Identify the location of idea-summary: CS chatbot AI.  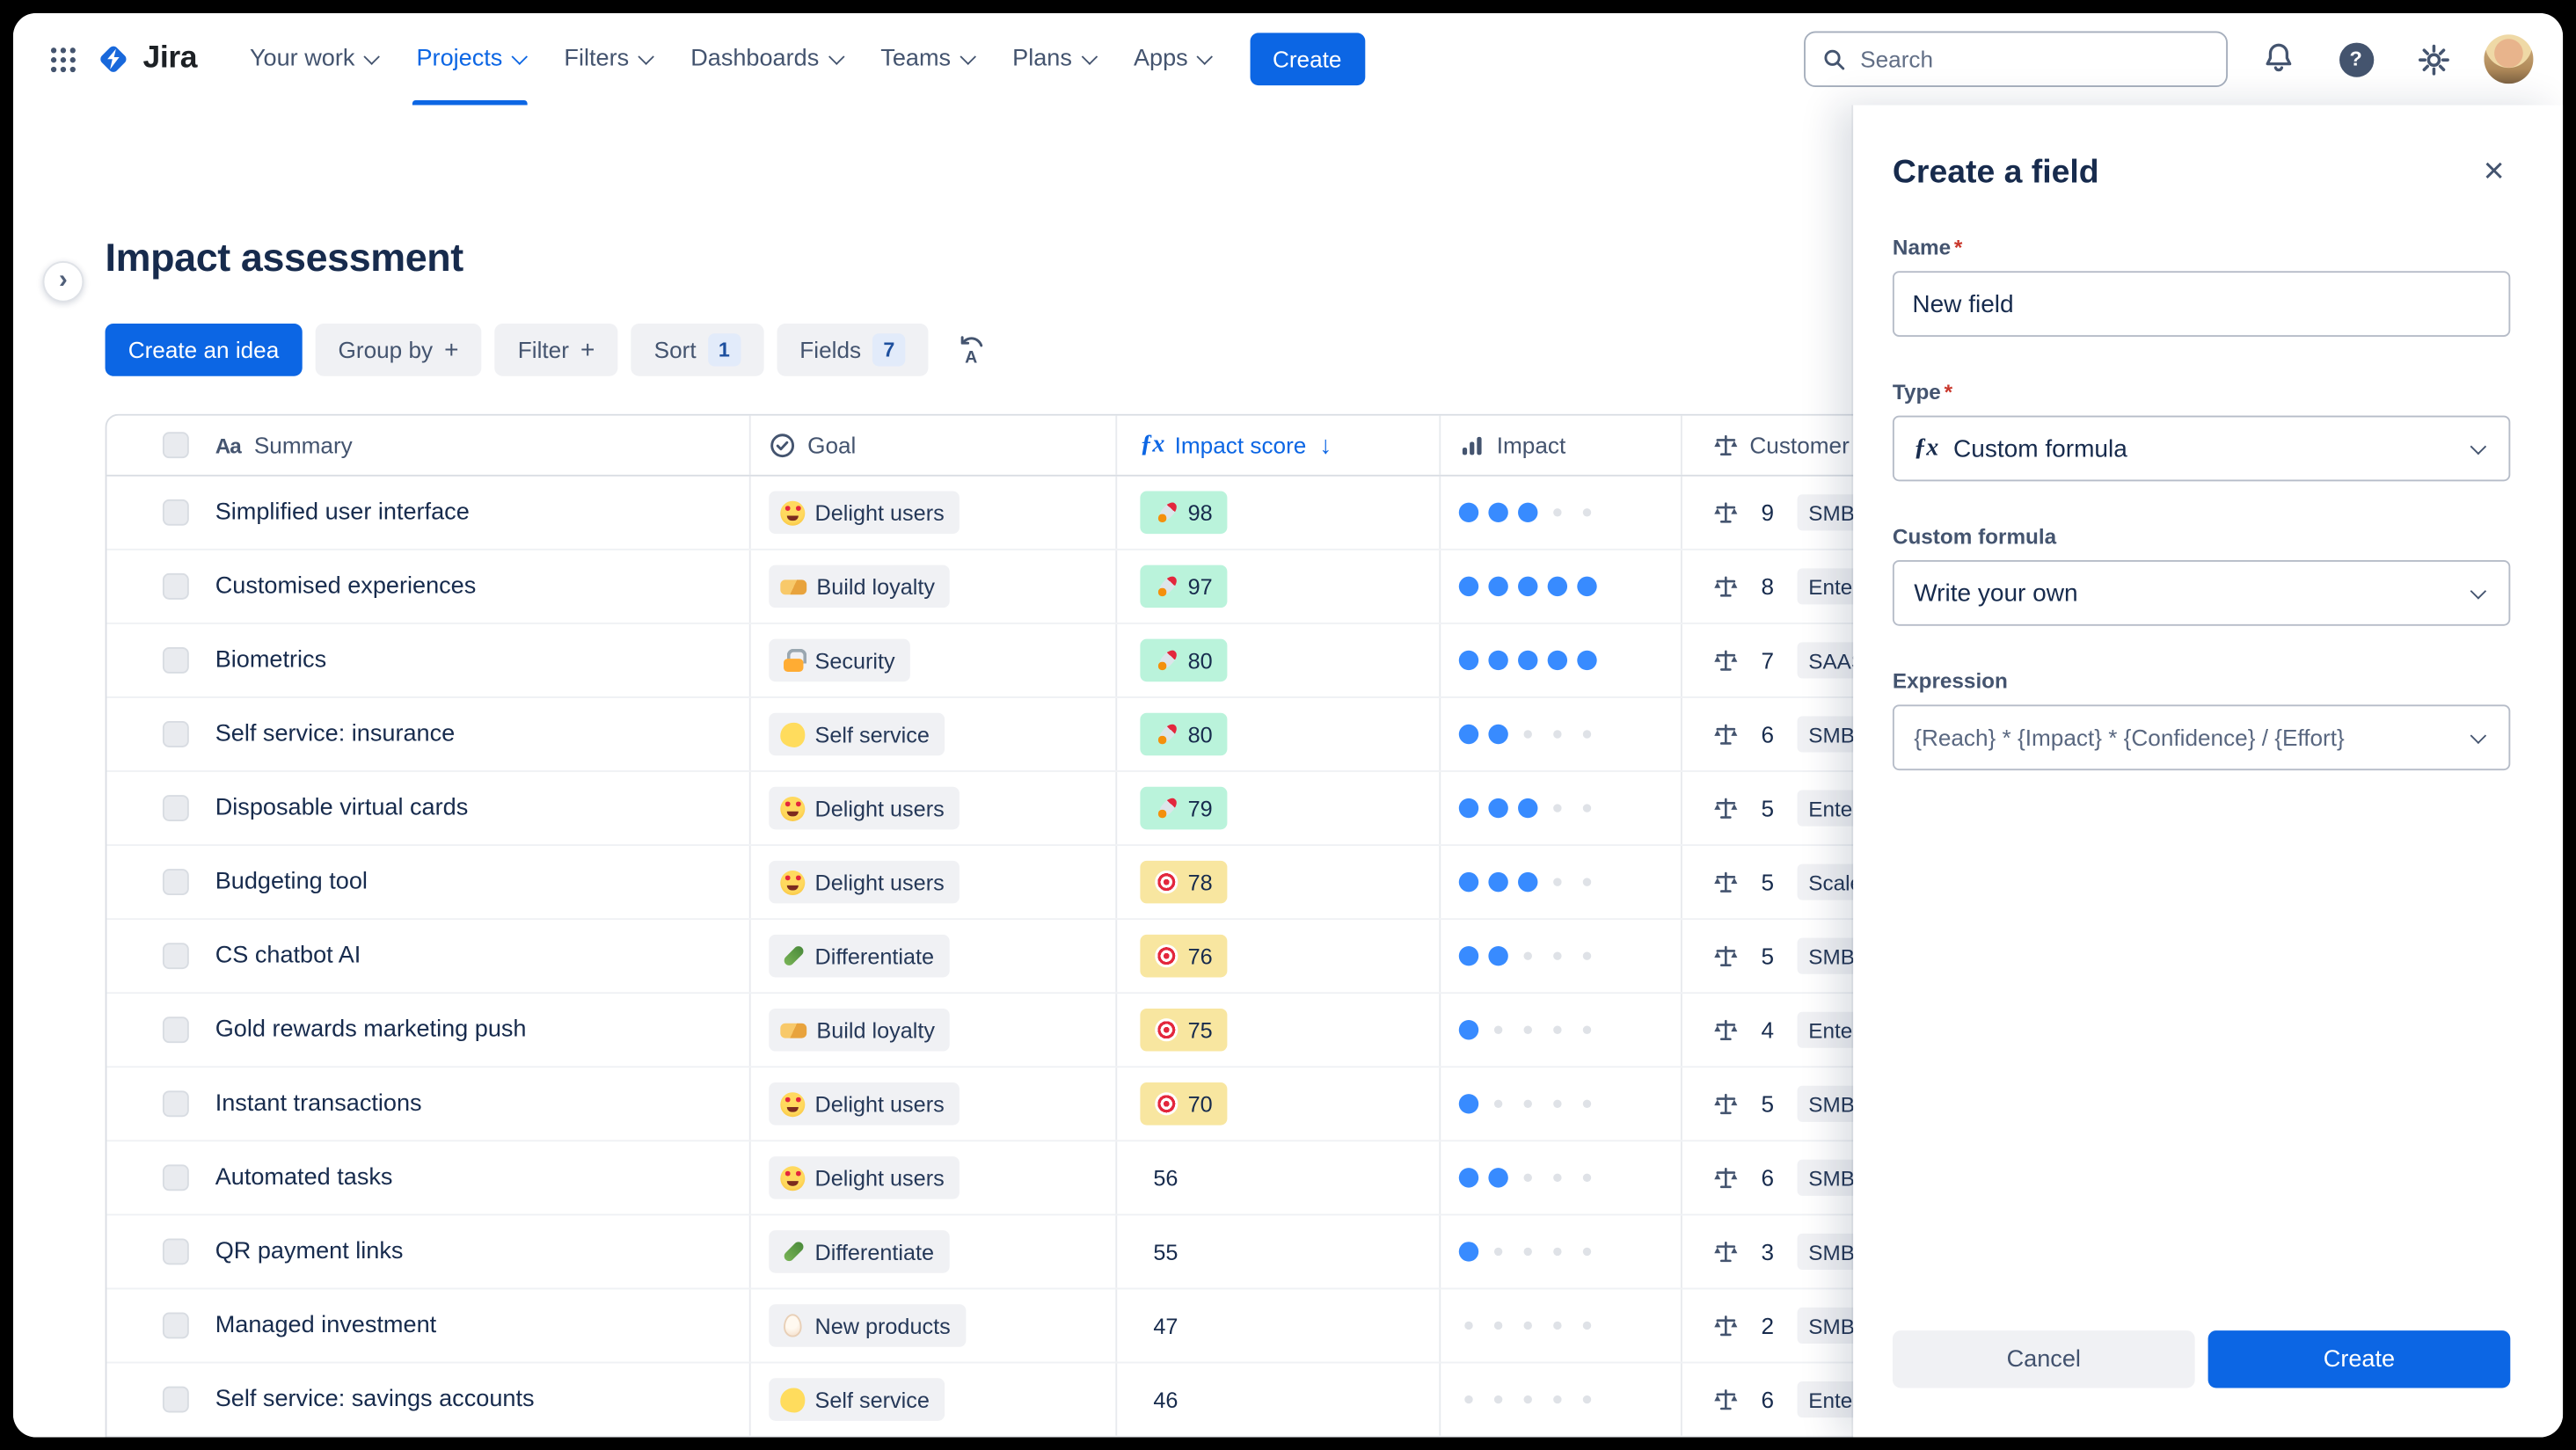
(288, 956).